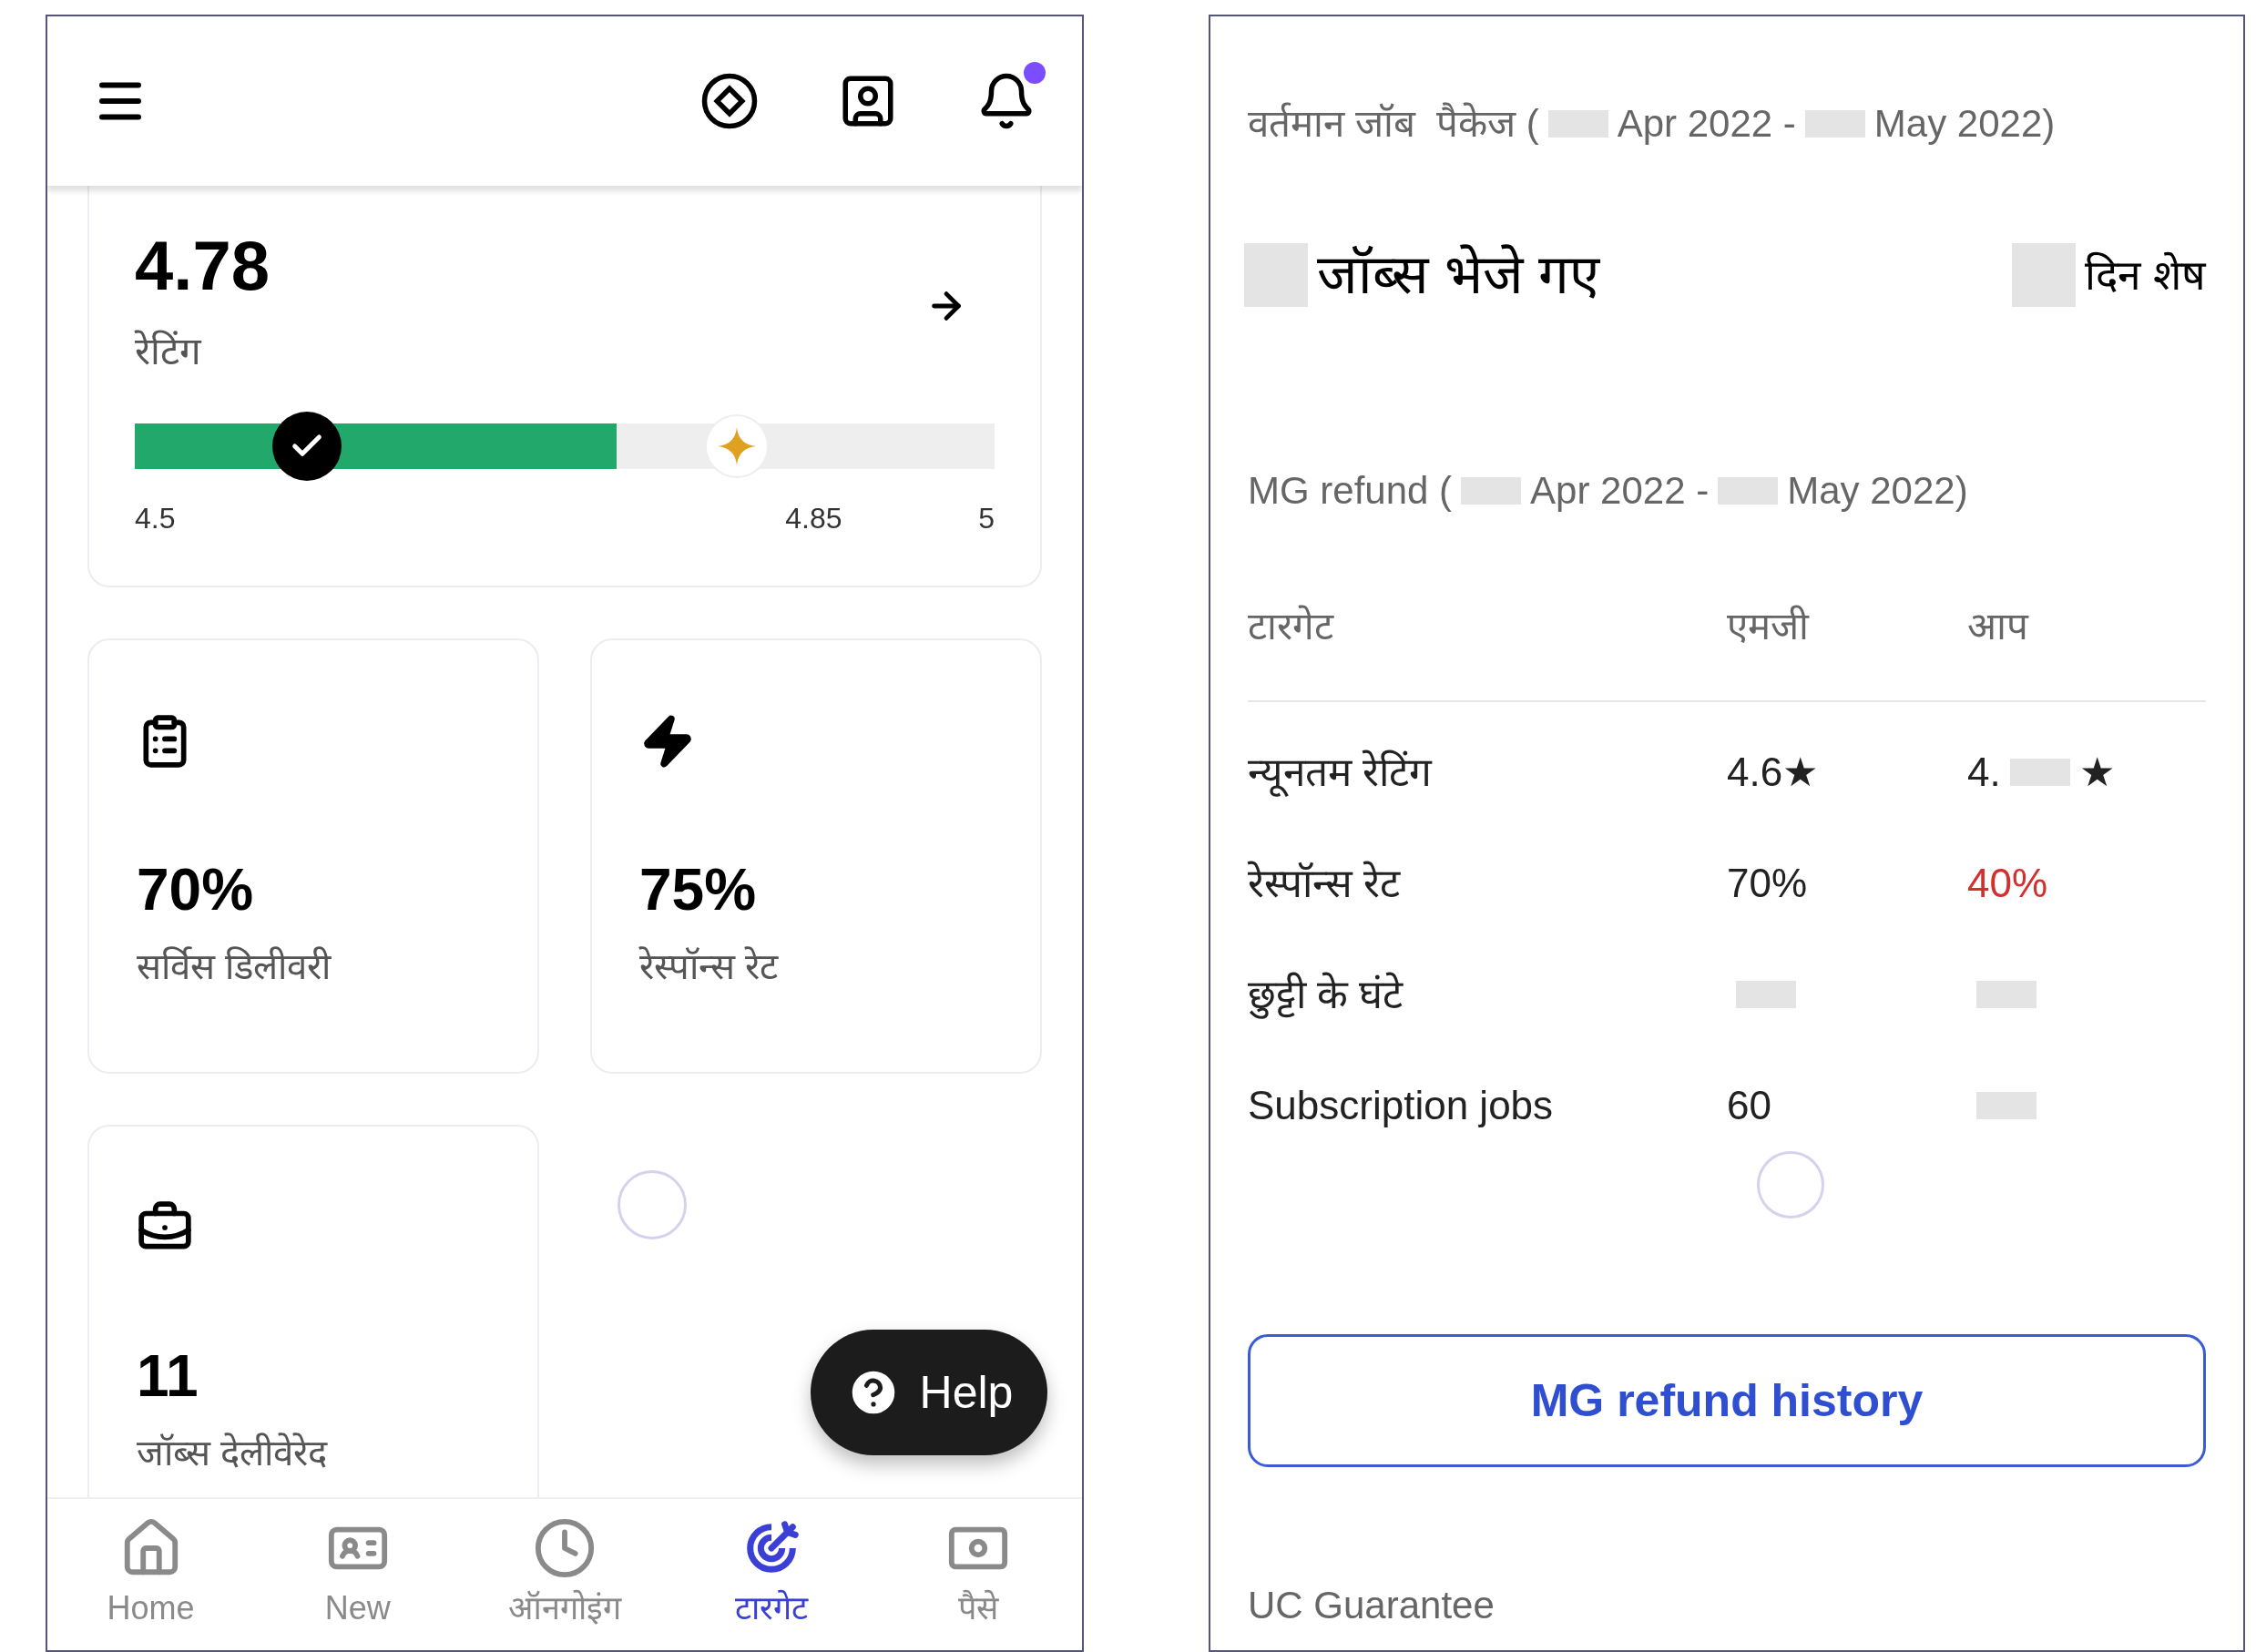 The image size is (2256, 1652). I want to click on column-header: टारगेट, so click(1291, 626).